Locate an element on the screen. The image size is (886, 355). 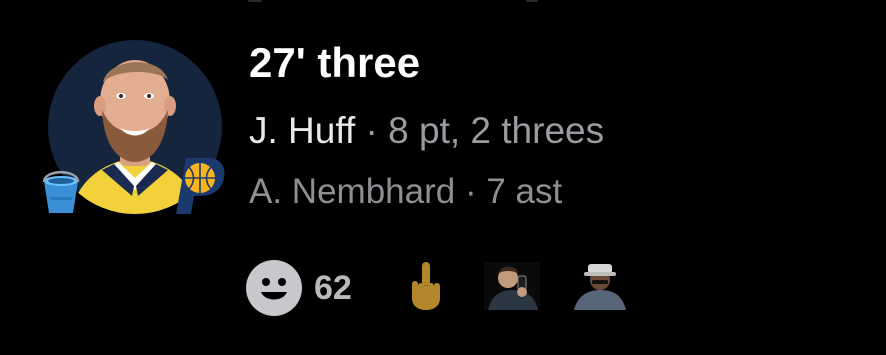
player-avatar is located at coordinates (133, 128).